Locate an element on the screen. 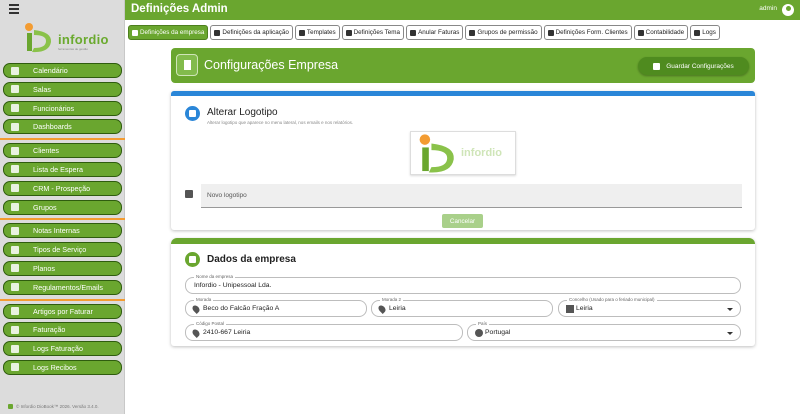 The image size is (800, 414). tab-defini-es-tema: Definições Tema is located at coordinates (373, 32).